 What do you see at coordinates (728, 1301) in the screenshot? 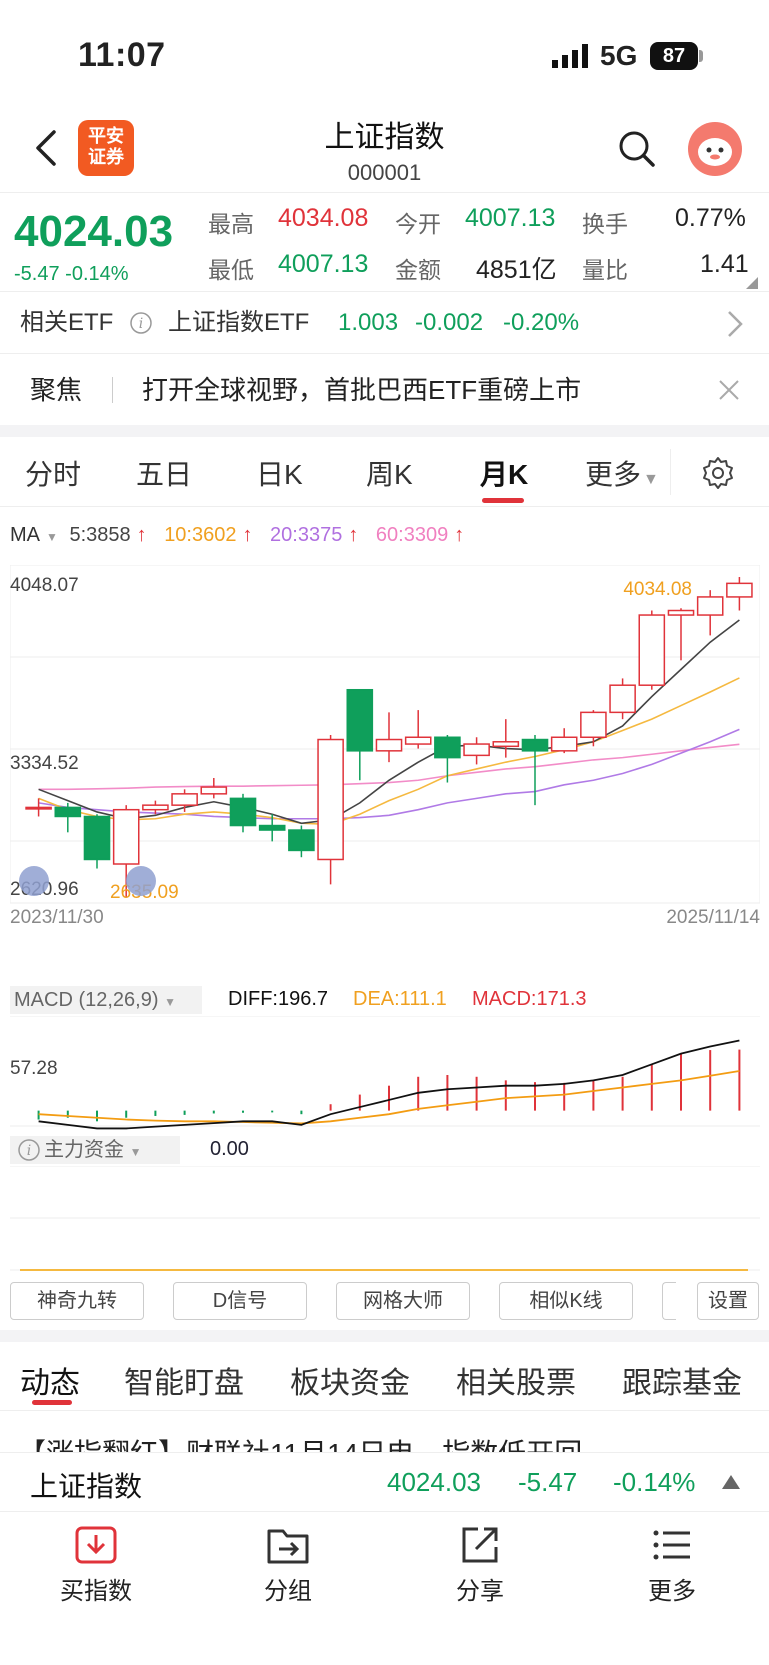
I see `tool-settings: 设置` at bounding box center [728, 1301].